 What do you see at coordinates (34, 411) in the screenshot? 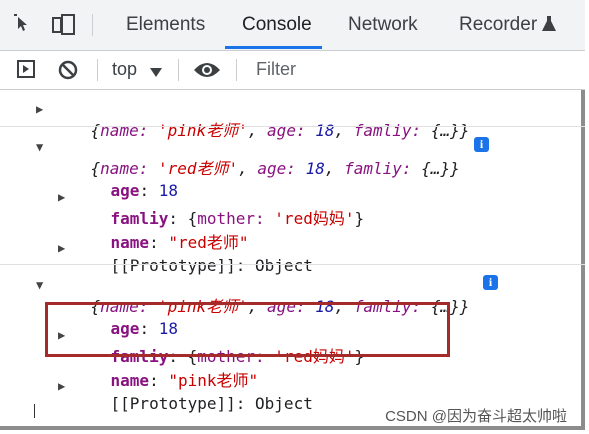
I see `console-prompt-cursor` at bounding box center [34, 411].